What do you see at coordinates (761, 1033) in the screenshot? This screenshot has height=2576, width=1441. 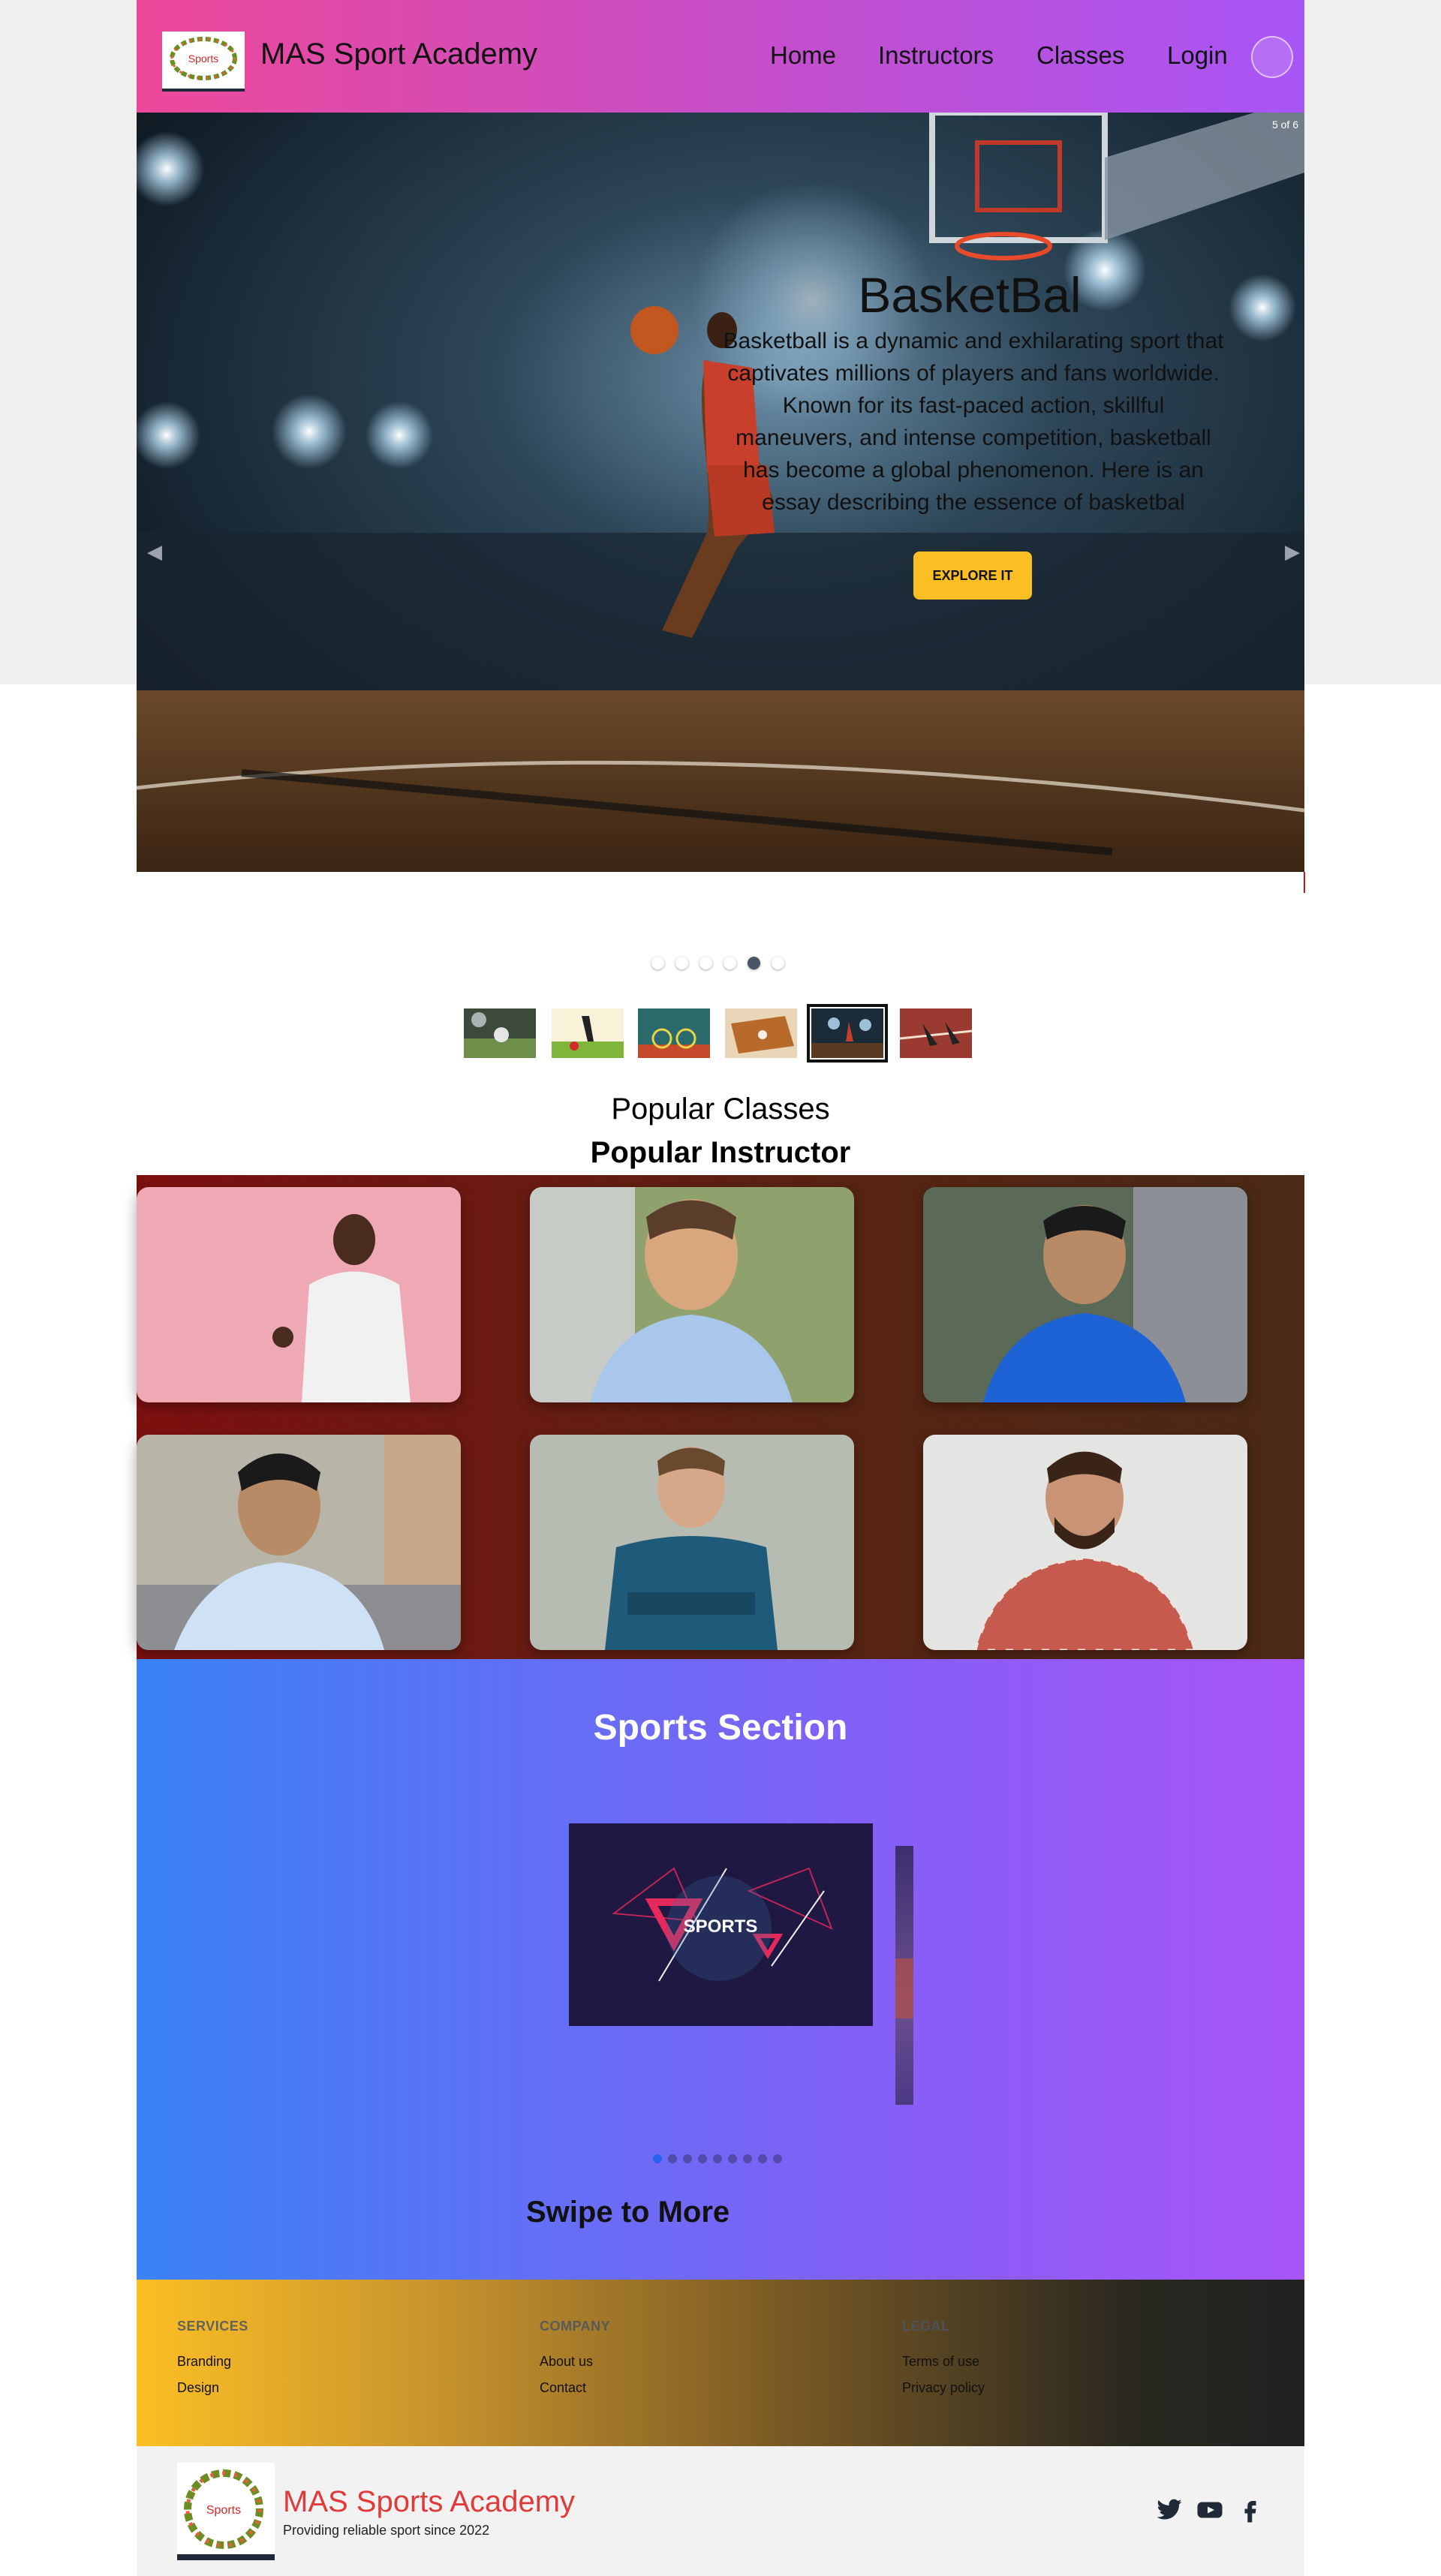 I see `thumbnail-board` at bounding box center [761, 1033].